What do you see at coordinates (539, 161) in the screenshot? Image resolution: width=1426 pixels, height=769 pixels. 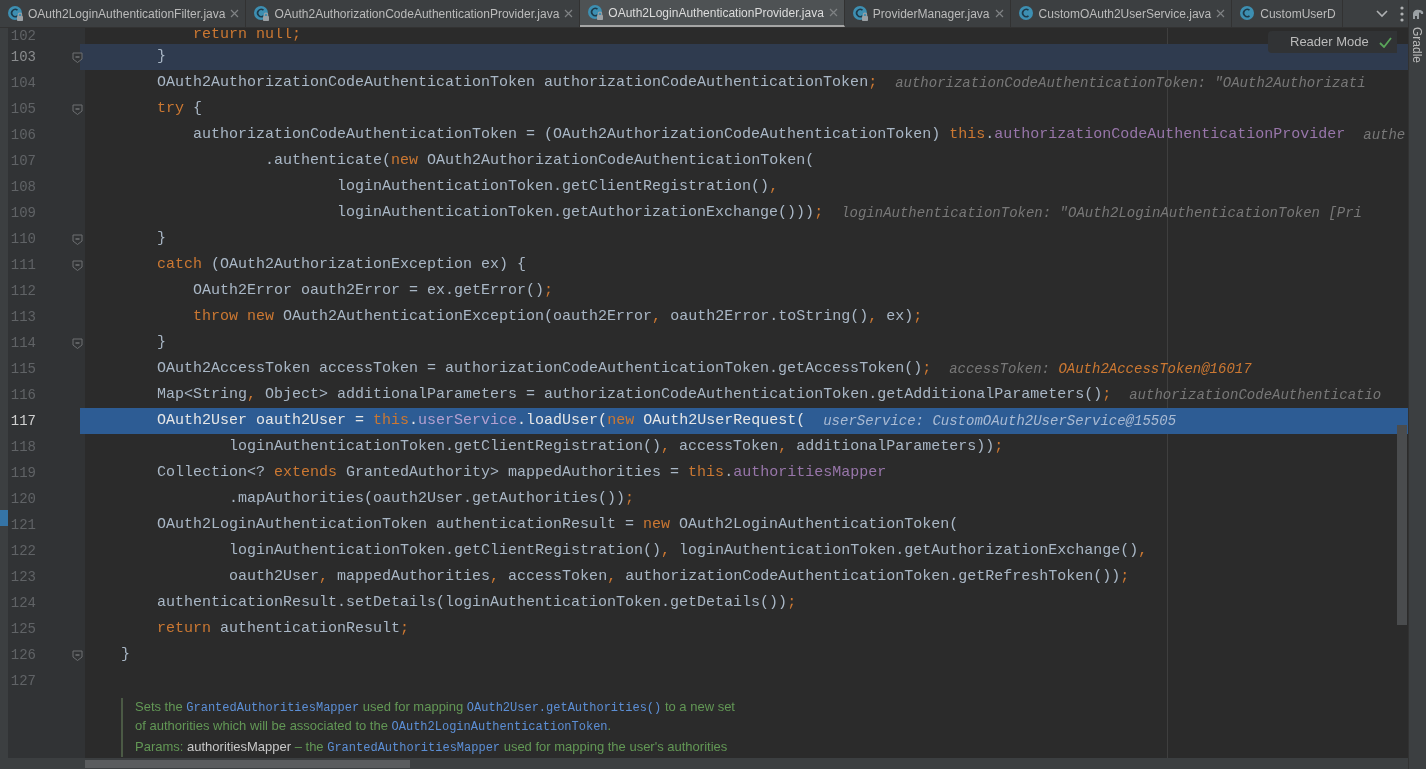 I see `code-line: .authenticate(new OAuth2AuthorizationCodeAuthenticationToken(` at bounding box center [539, 161].